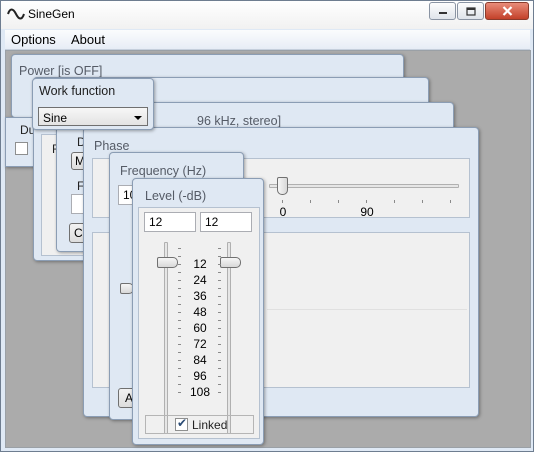 The width and height of the screenshot is (534, 452). Describe the element at coordinates (51, 14) in the screenshot. I see `window-title: SineGen` at that location.